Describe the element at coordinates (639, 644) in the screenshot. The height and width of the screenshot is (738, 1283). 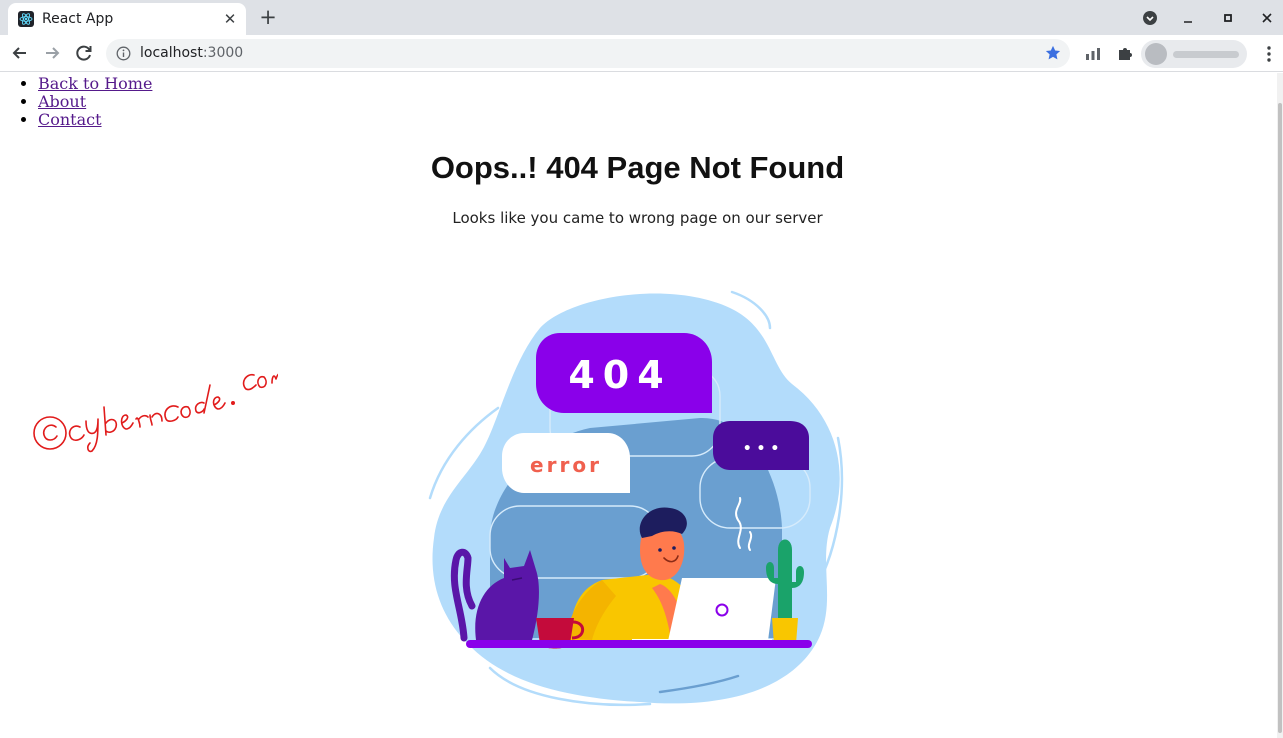
I see `desk-bar` at that location.